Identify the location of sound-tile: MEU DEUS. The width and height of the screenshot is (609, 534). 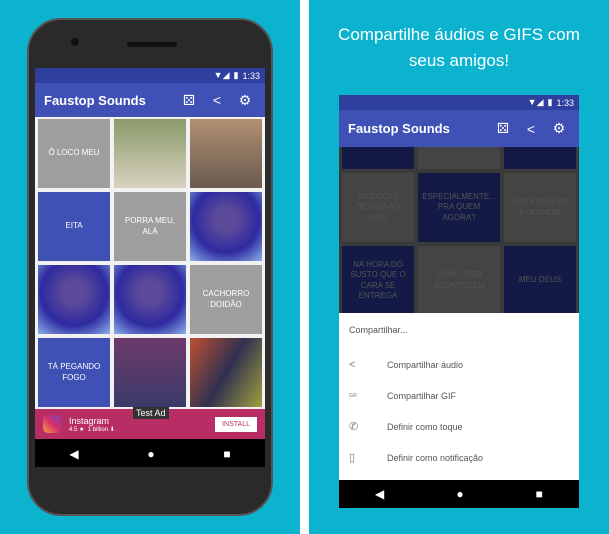
(539, 279).